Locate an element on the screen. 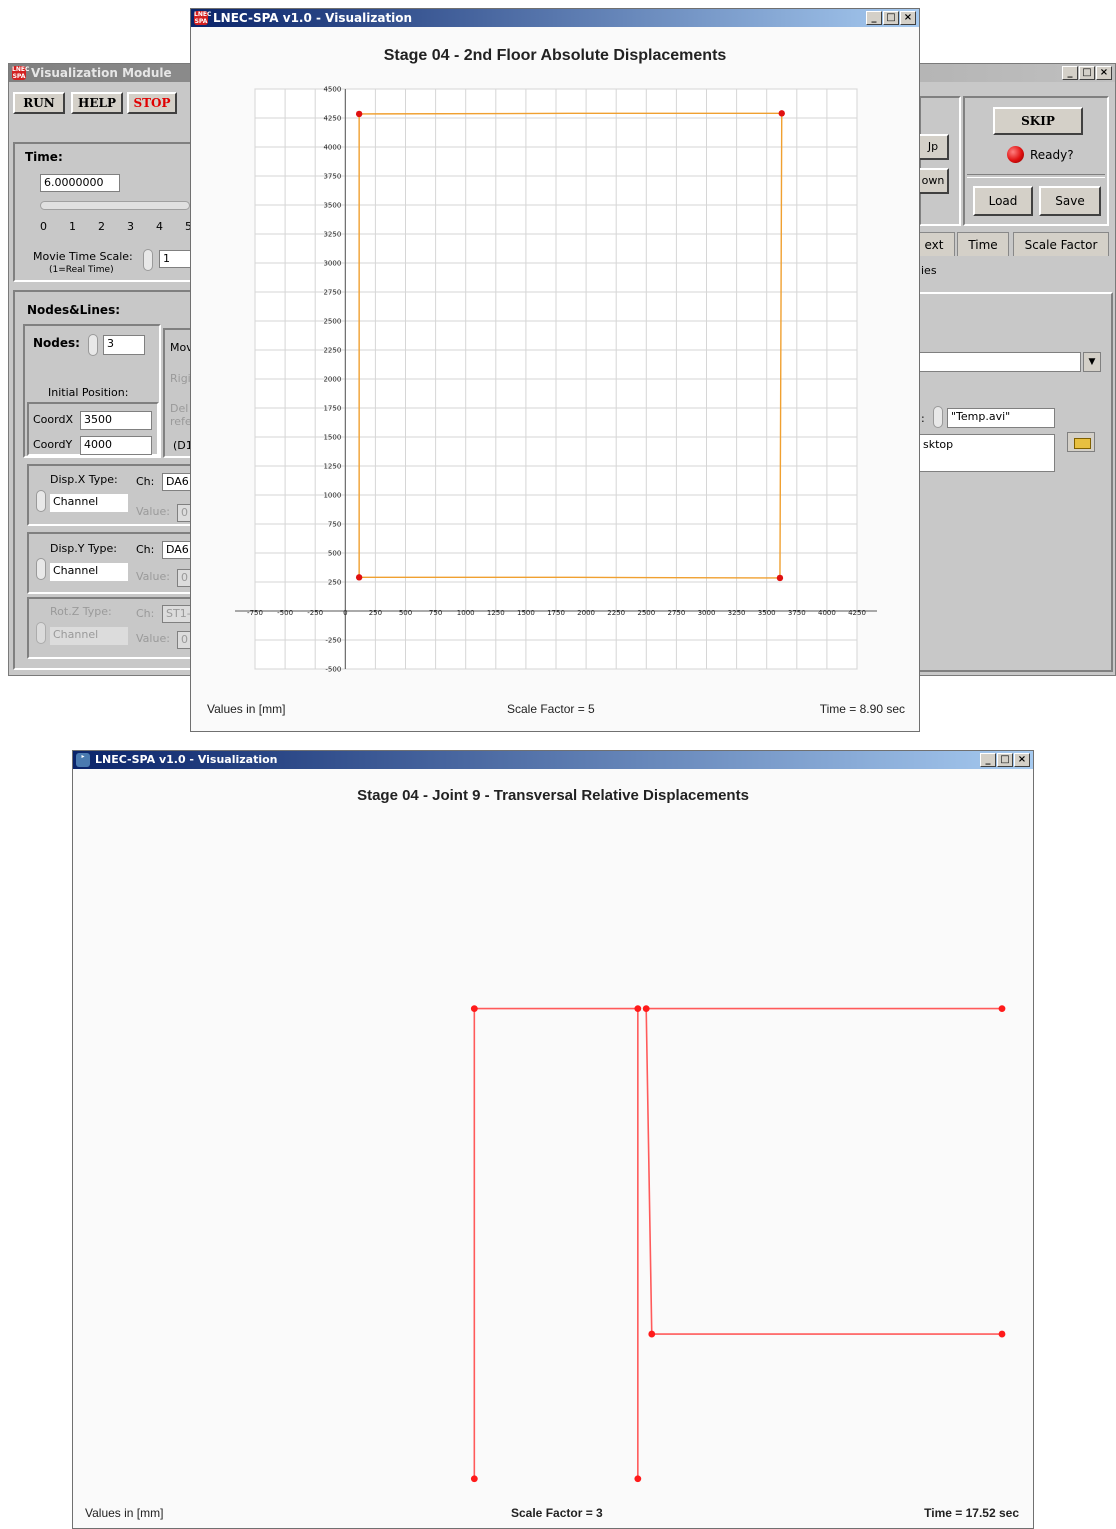  nodes-field: 3 is located at coordinates (124, 345).